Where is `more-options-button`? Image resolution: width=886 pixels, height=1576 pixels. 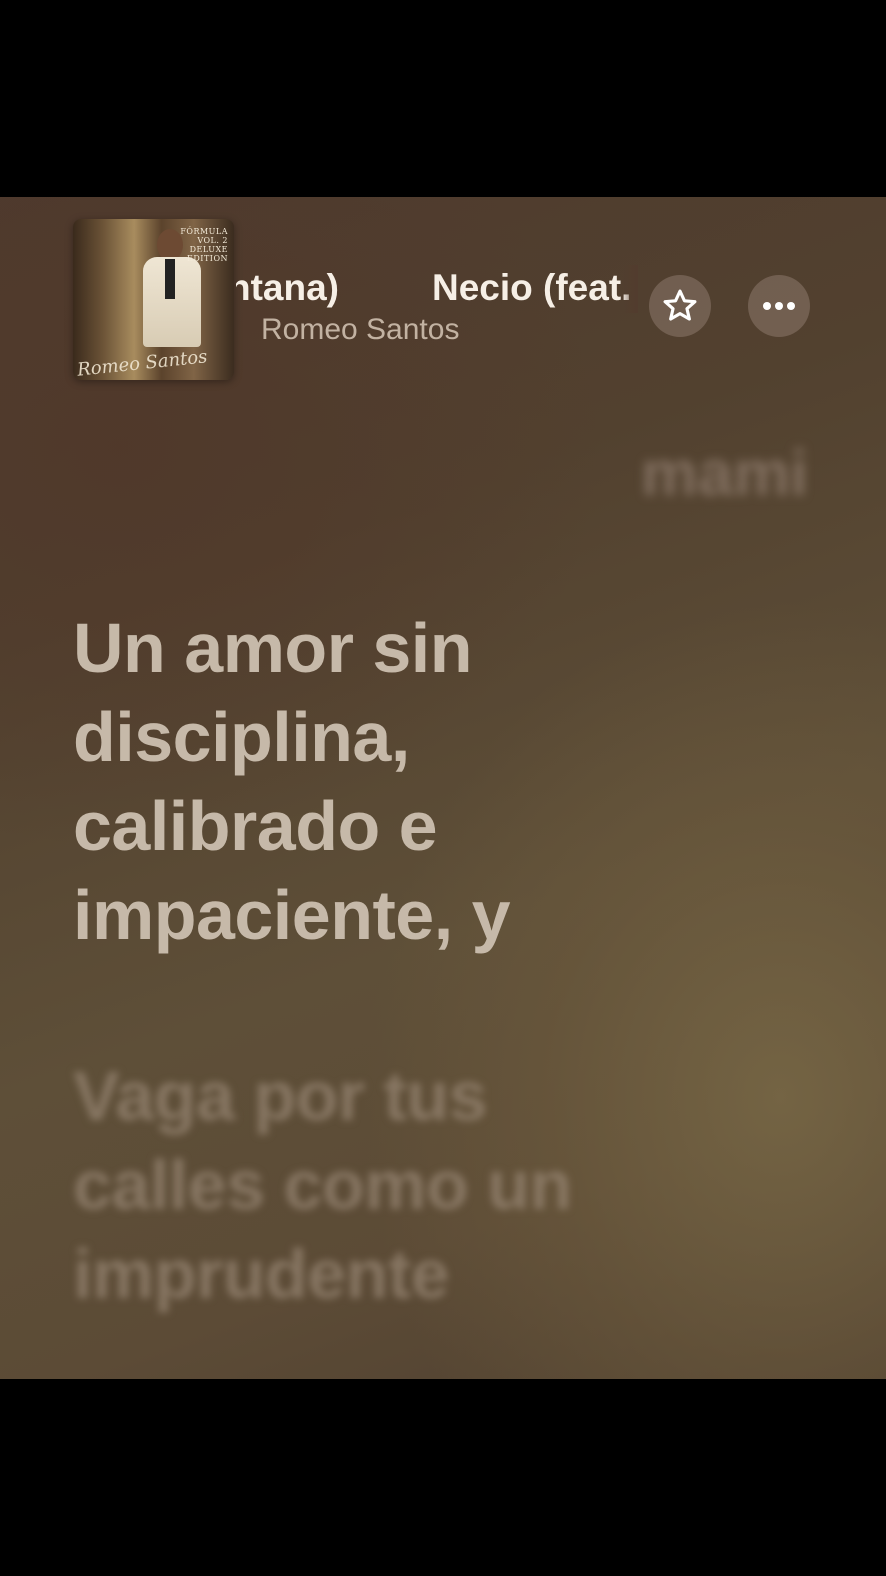
more-options-button is located at coordinates (779, 306).